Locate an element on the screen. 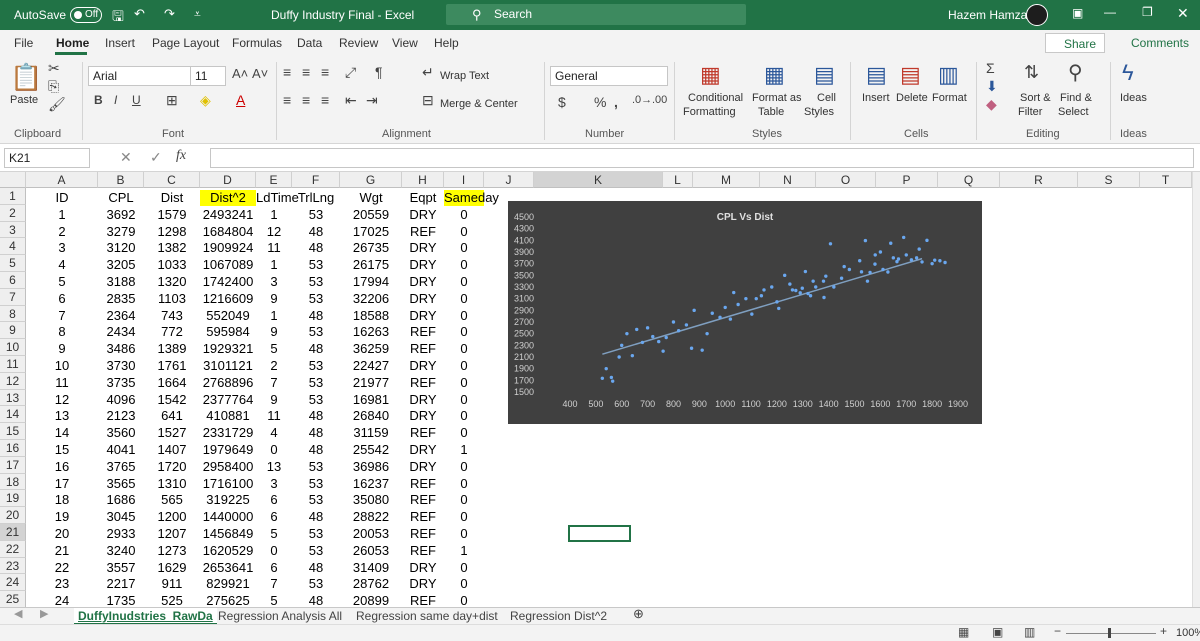 The width and height of the screenshot is (1200, 641). table-cell: 2 is located at coordinates (62, 232).